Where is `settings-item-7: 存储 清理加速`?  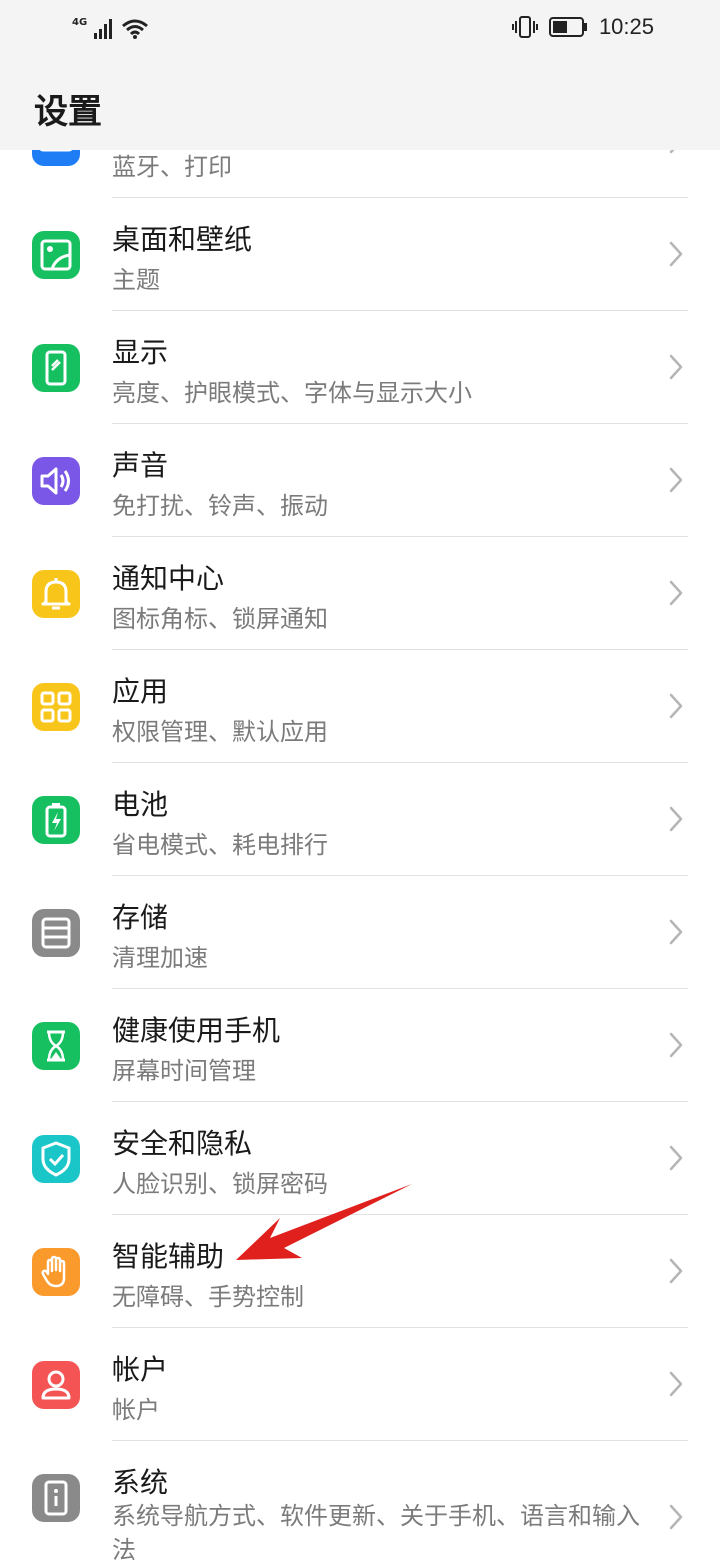
settings-item-7: 存储 清理加速 is located at coordinates (360, 932).